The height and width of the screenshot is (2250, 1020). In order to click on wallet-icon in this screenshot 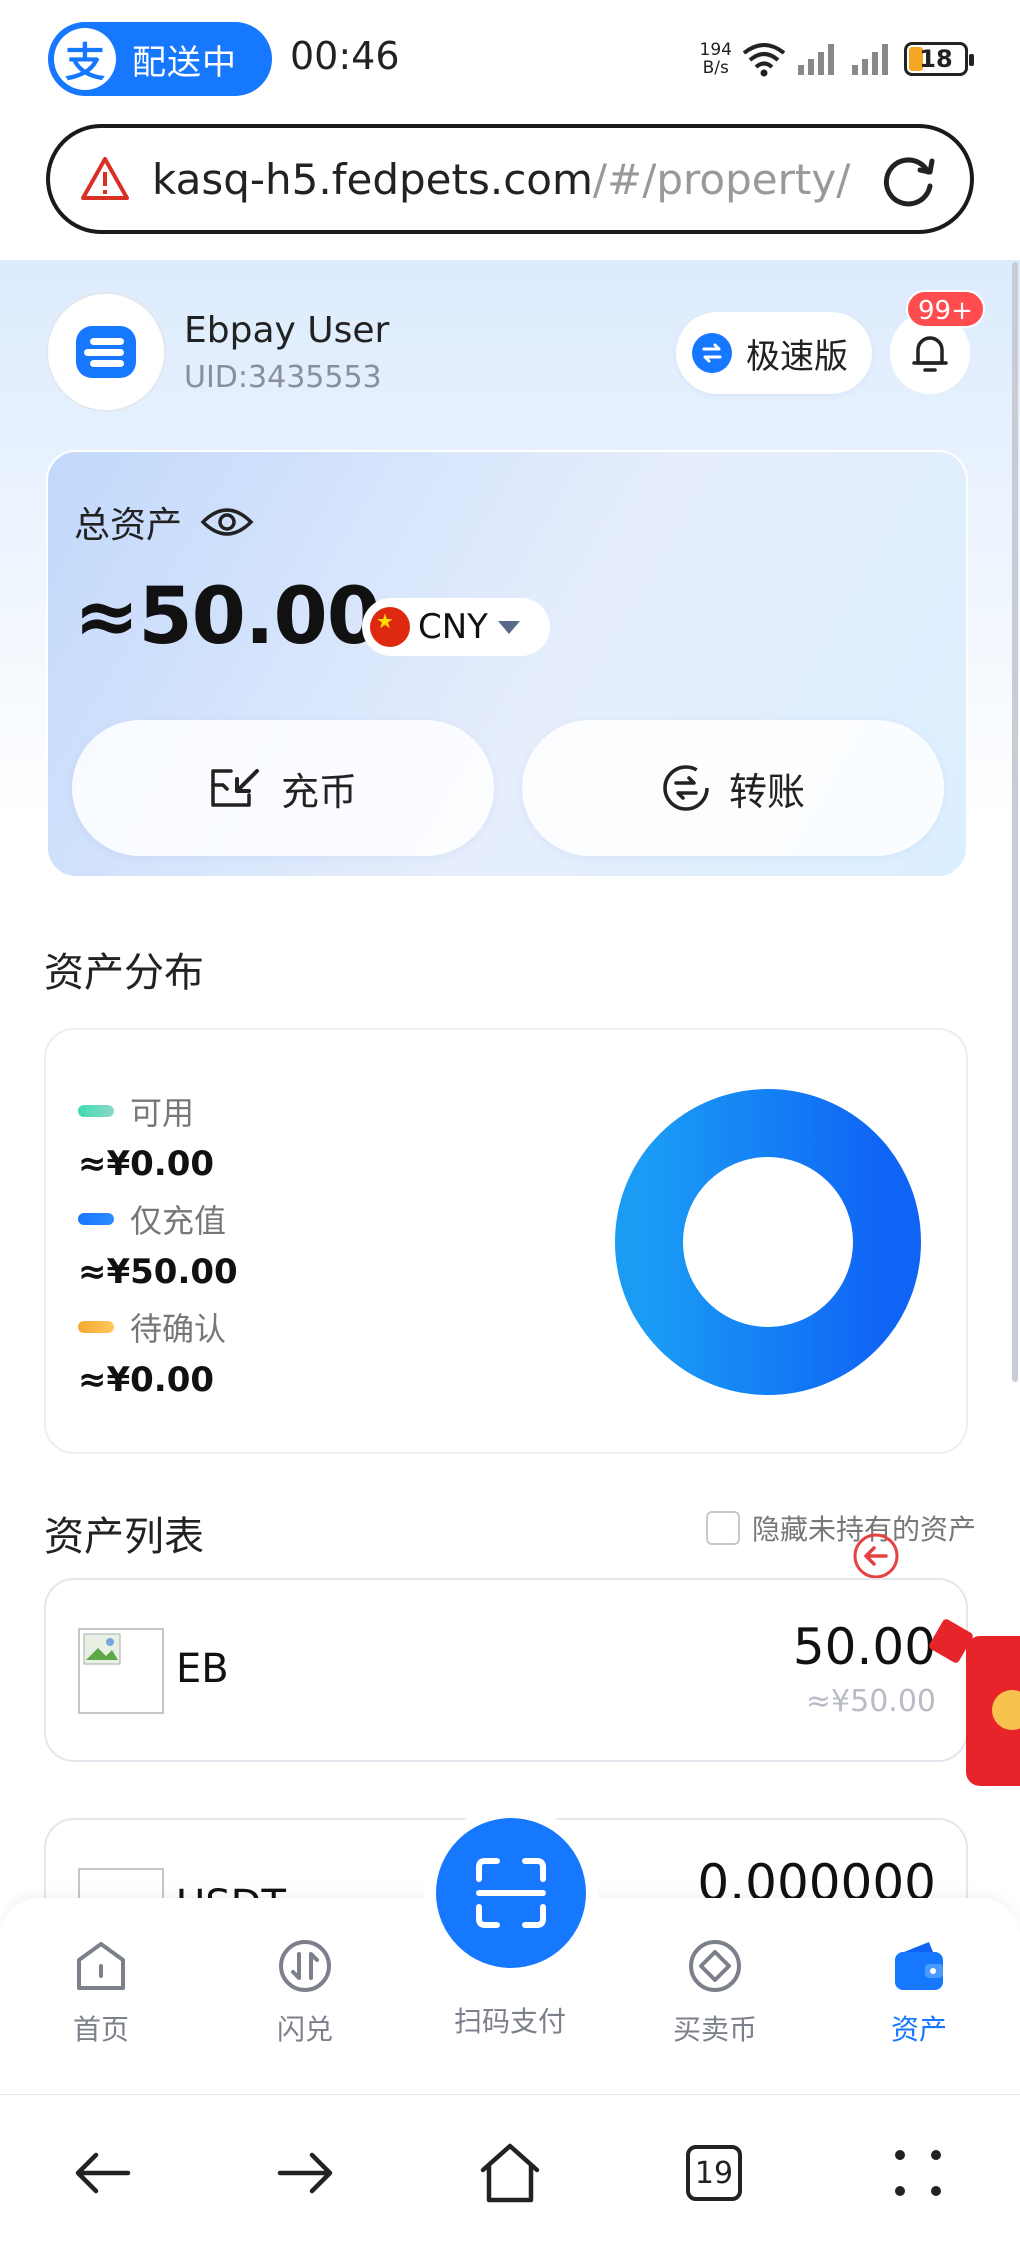, I will do `click(919, 1966)`.